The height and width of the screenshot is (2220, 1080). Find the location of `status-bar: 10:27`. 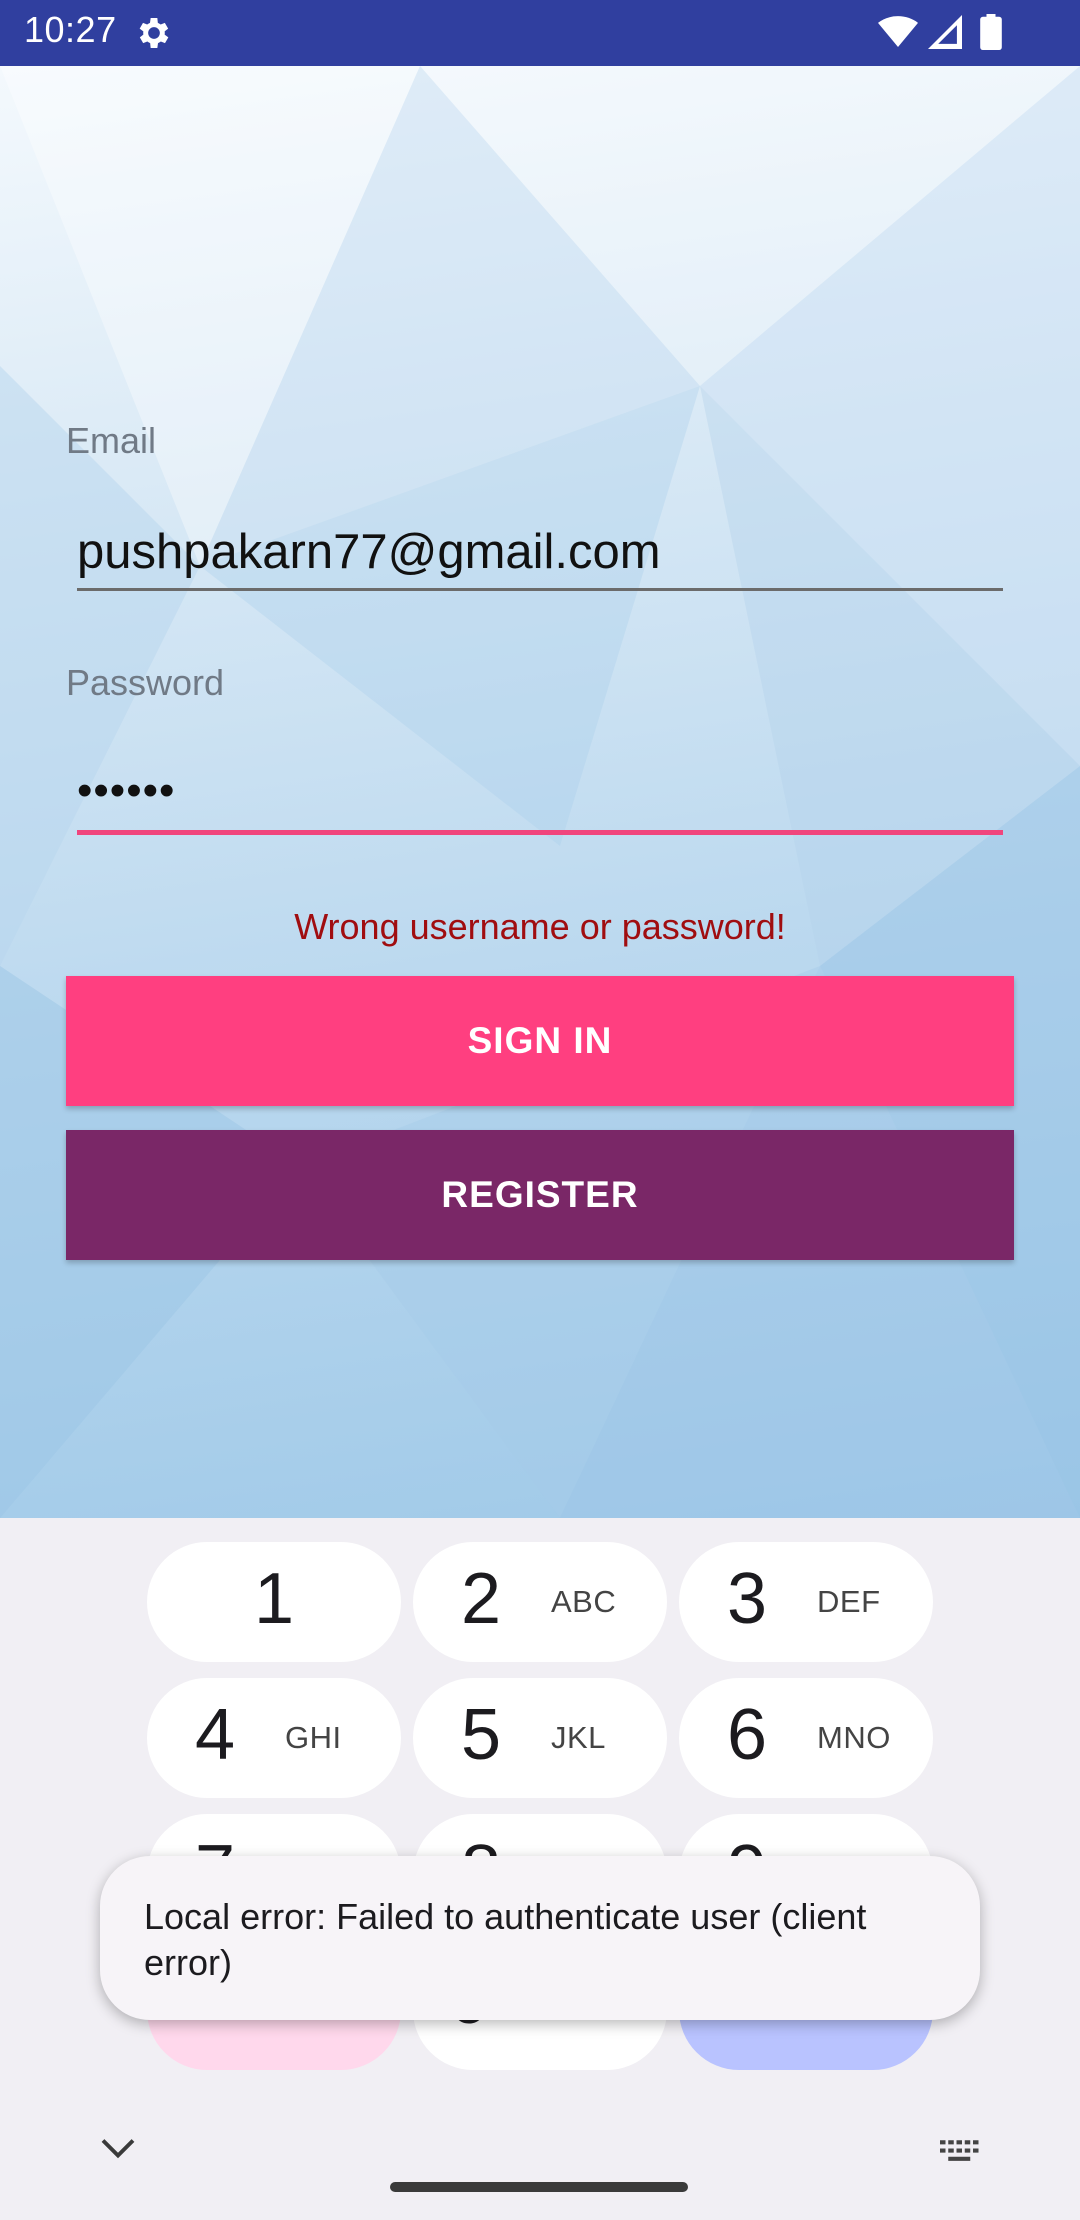

status-bar: 10:27 is located at coordinates (540, 33).